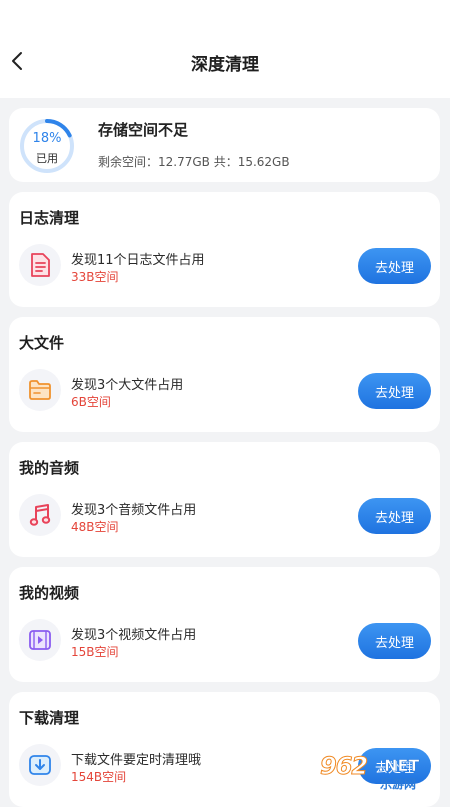  Describe the element at coordinates (95, 277) in the screenshot. I see `section-size: 33B空间` at that location.